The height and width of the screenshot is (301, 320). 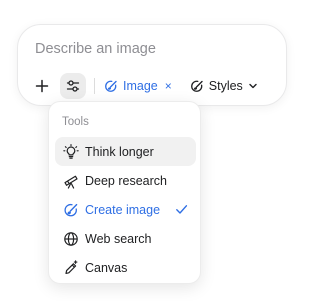 What do you see at coordinates (168, 86) in the screenshot?
I see `remove-image-tool-button: ×` at bounding box center [168, 86].